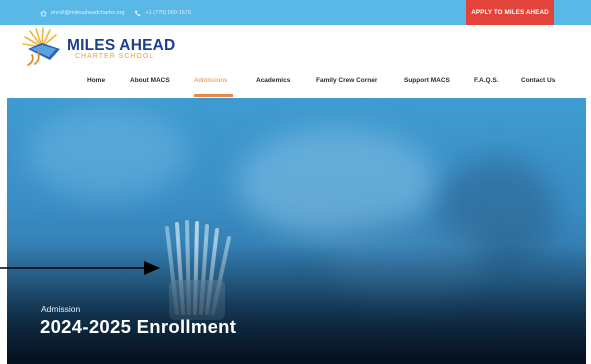 Image resolution: width=591 pixels, height=364 pixels. Describe the element at coordinates (81, 270) in the screenshot. I see `arrow-annotation-icon` at that location.